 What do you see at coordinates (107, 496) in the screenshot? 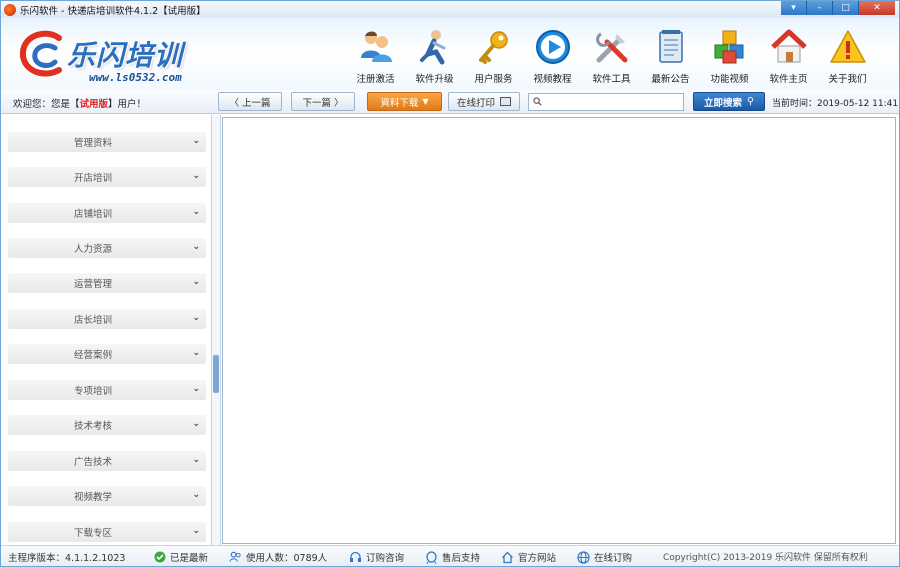
I see `sidebar-item: 视频教学 ⌄` at bounding box center [107, 496].